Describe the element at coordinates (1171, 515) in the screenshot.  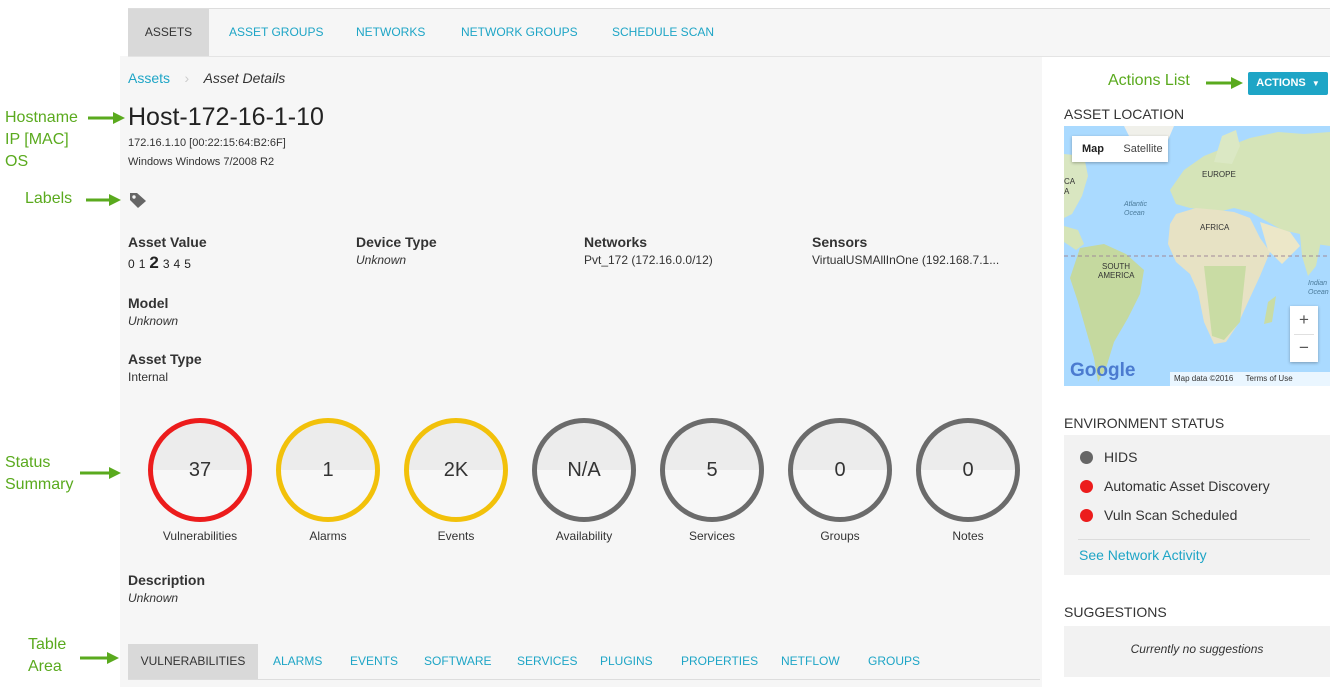
I see `env-item-vuln-scan: Vuln Scan Scheduled` at that location.